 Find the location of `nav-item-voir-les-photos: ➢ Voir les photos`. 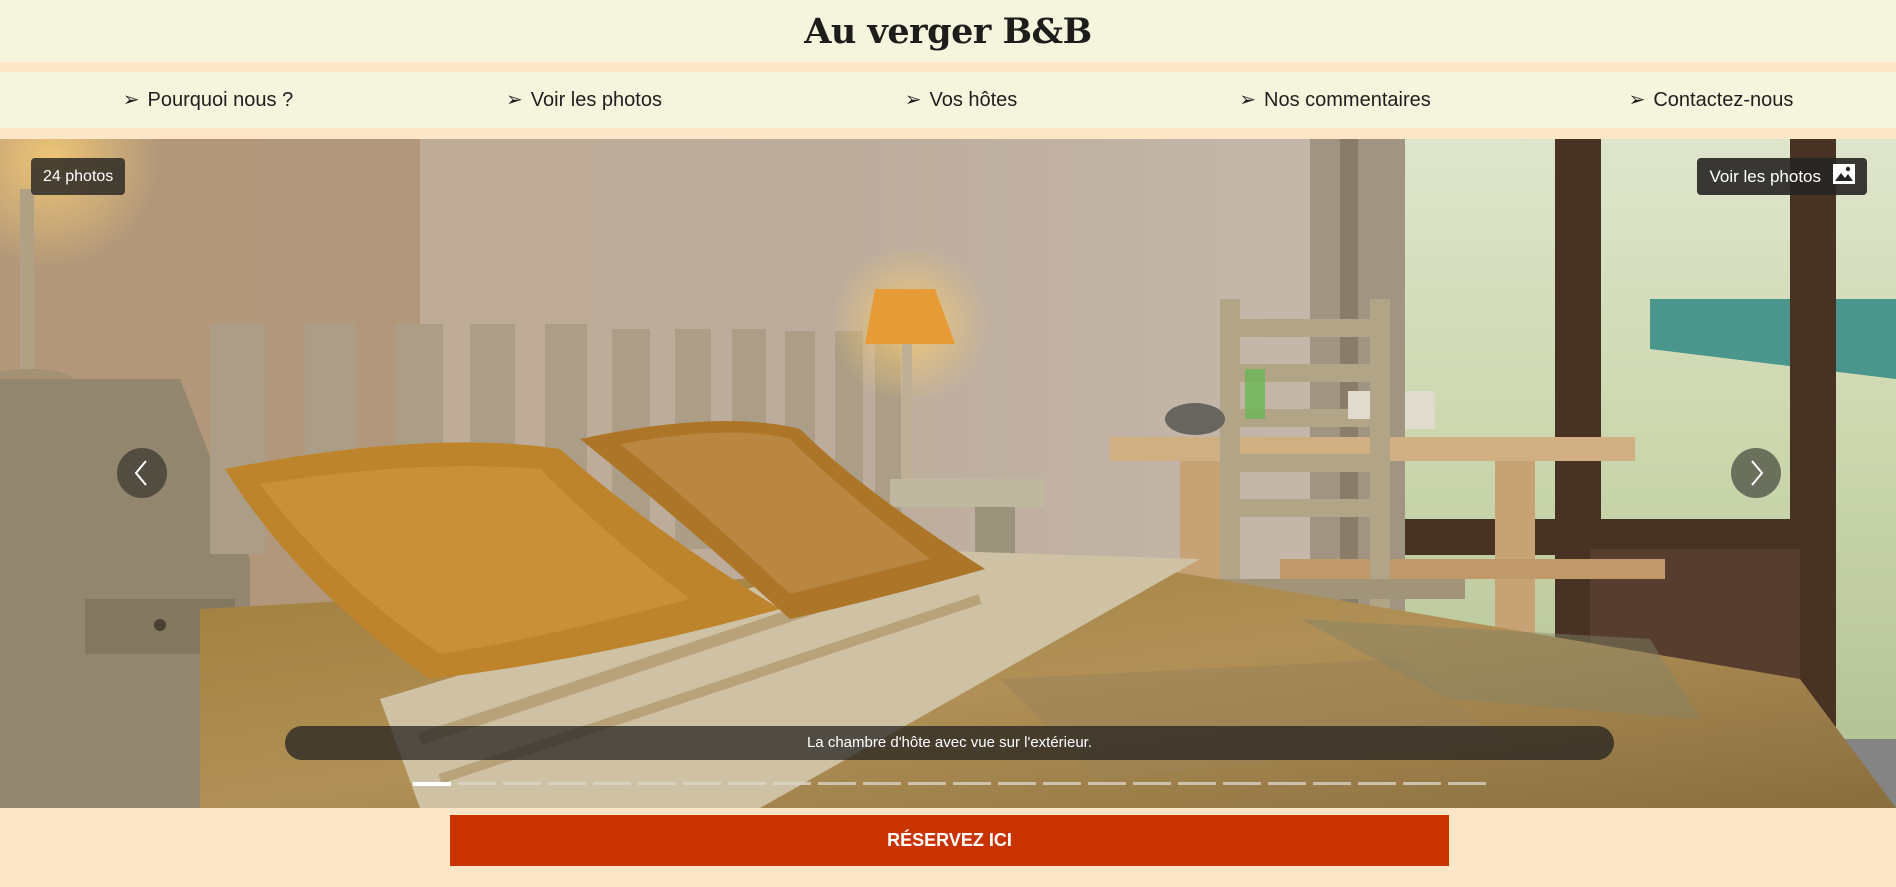

nav-item-voir-les-photos: ➢ Voir les photos is located at coordinates (584, 100).